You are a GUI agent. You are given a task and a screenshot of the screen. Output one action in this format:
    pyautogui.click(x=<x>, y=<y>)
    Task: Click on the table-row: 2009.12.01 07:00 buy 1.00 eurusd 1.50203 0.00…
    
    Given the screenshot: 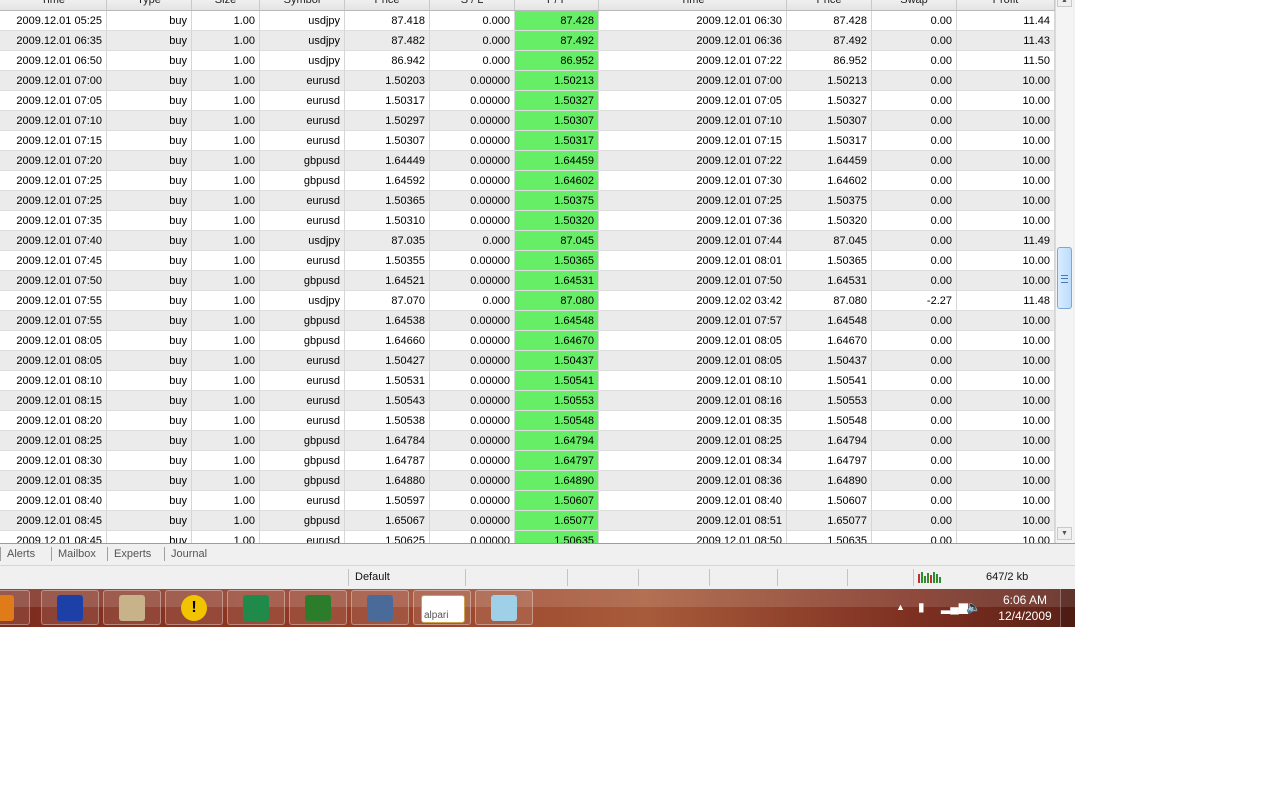 What is the action you would take?
    pyautogui.click(x=527, y=81)
    